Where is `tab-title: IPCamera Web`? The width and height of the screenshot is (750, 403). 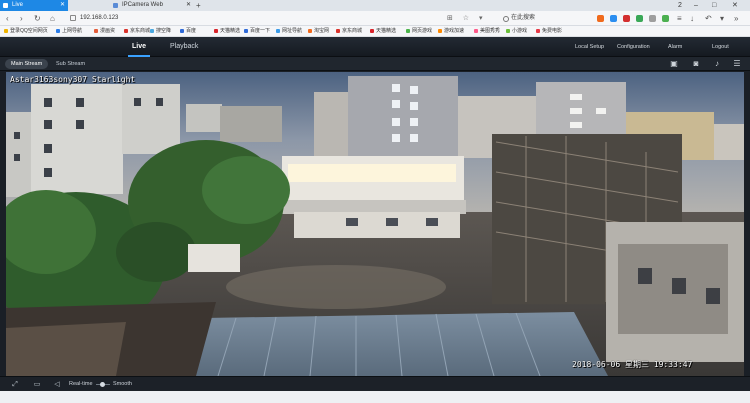 tab-title: IPCamera Web is located at coordinates (142, 5).